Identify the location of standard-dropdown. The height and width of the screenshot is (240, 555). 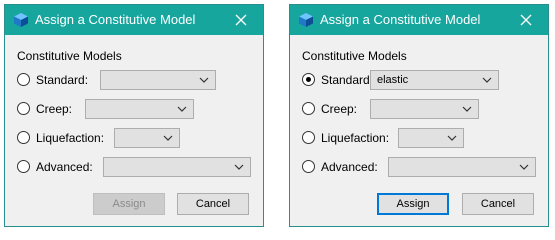
(158, 80).